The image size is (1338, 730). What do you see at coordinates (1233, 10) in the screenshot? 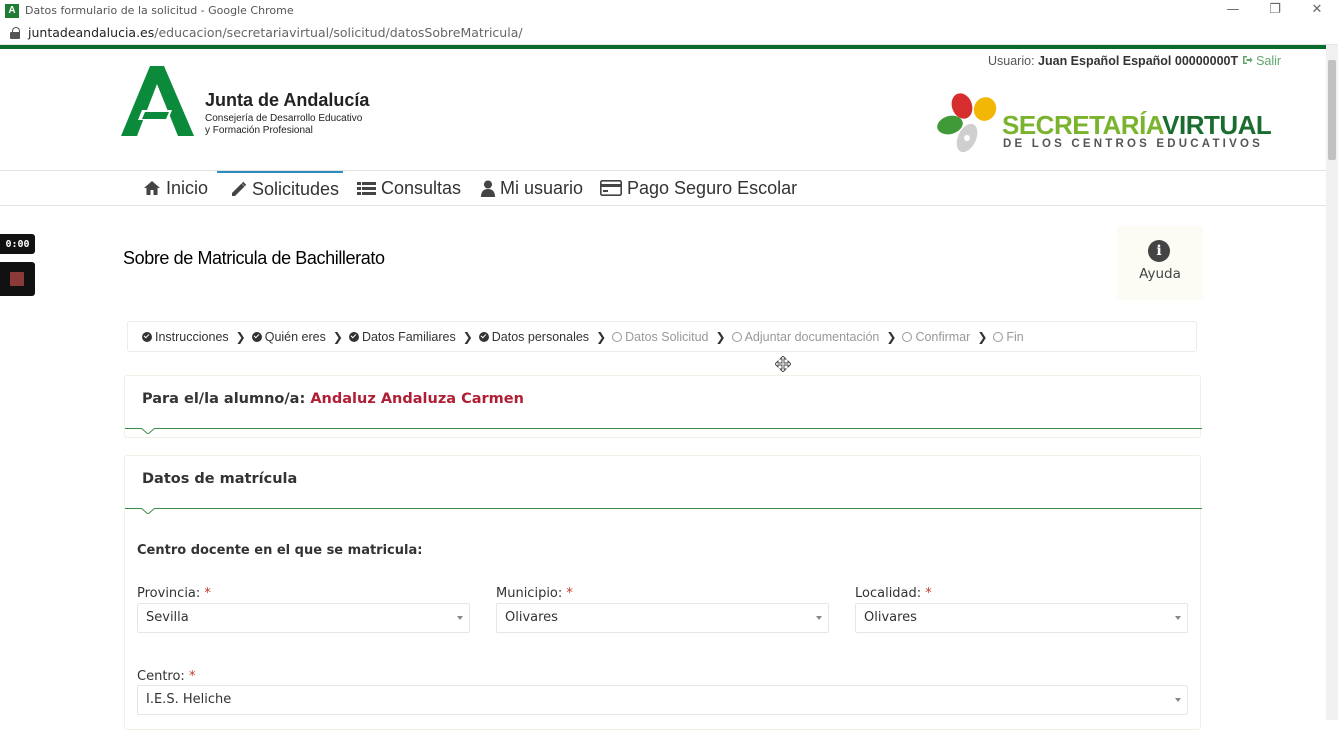
I see `minimize-button: —` at bounding box center [1233, 10].